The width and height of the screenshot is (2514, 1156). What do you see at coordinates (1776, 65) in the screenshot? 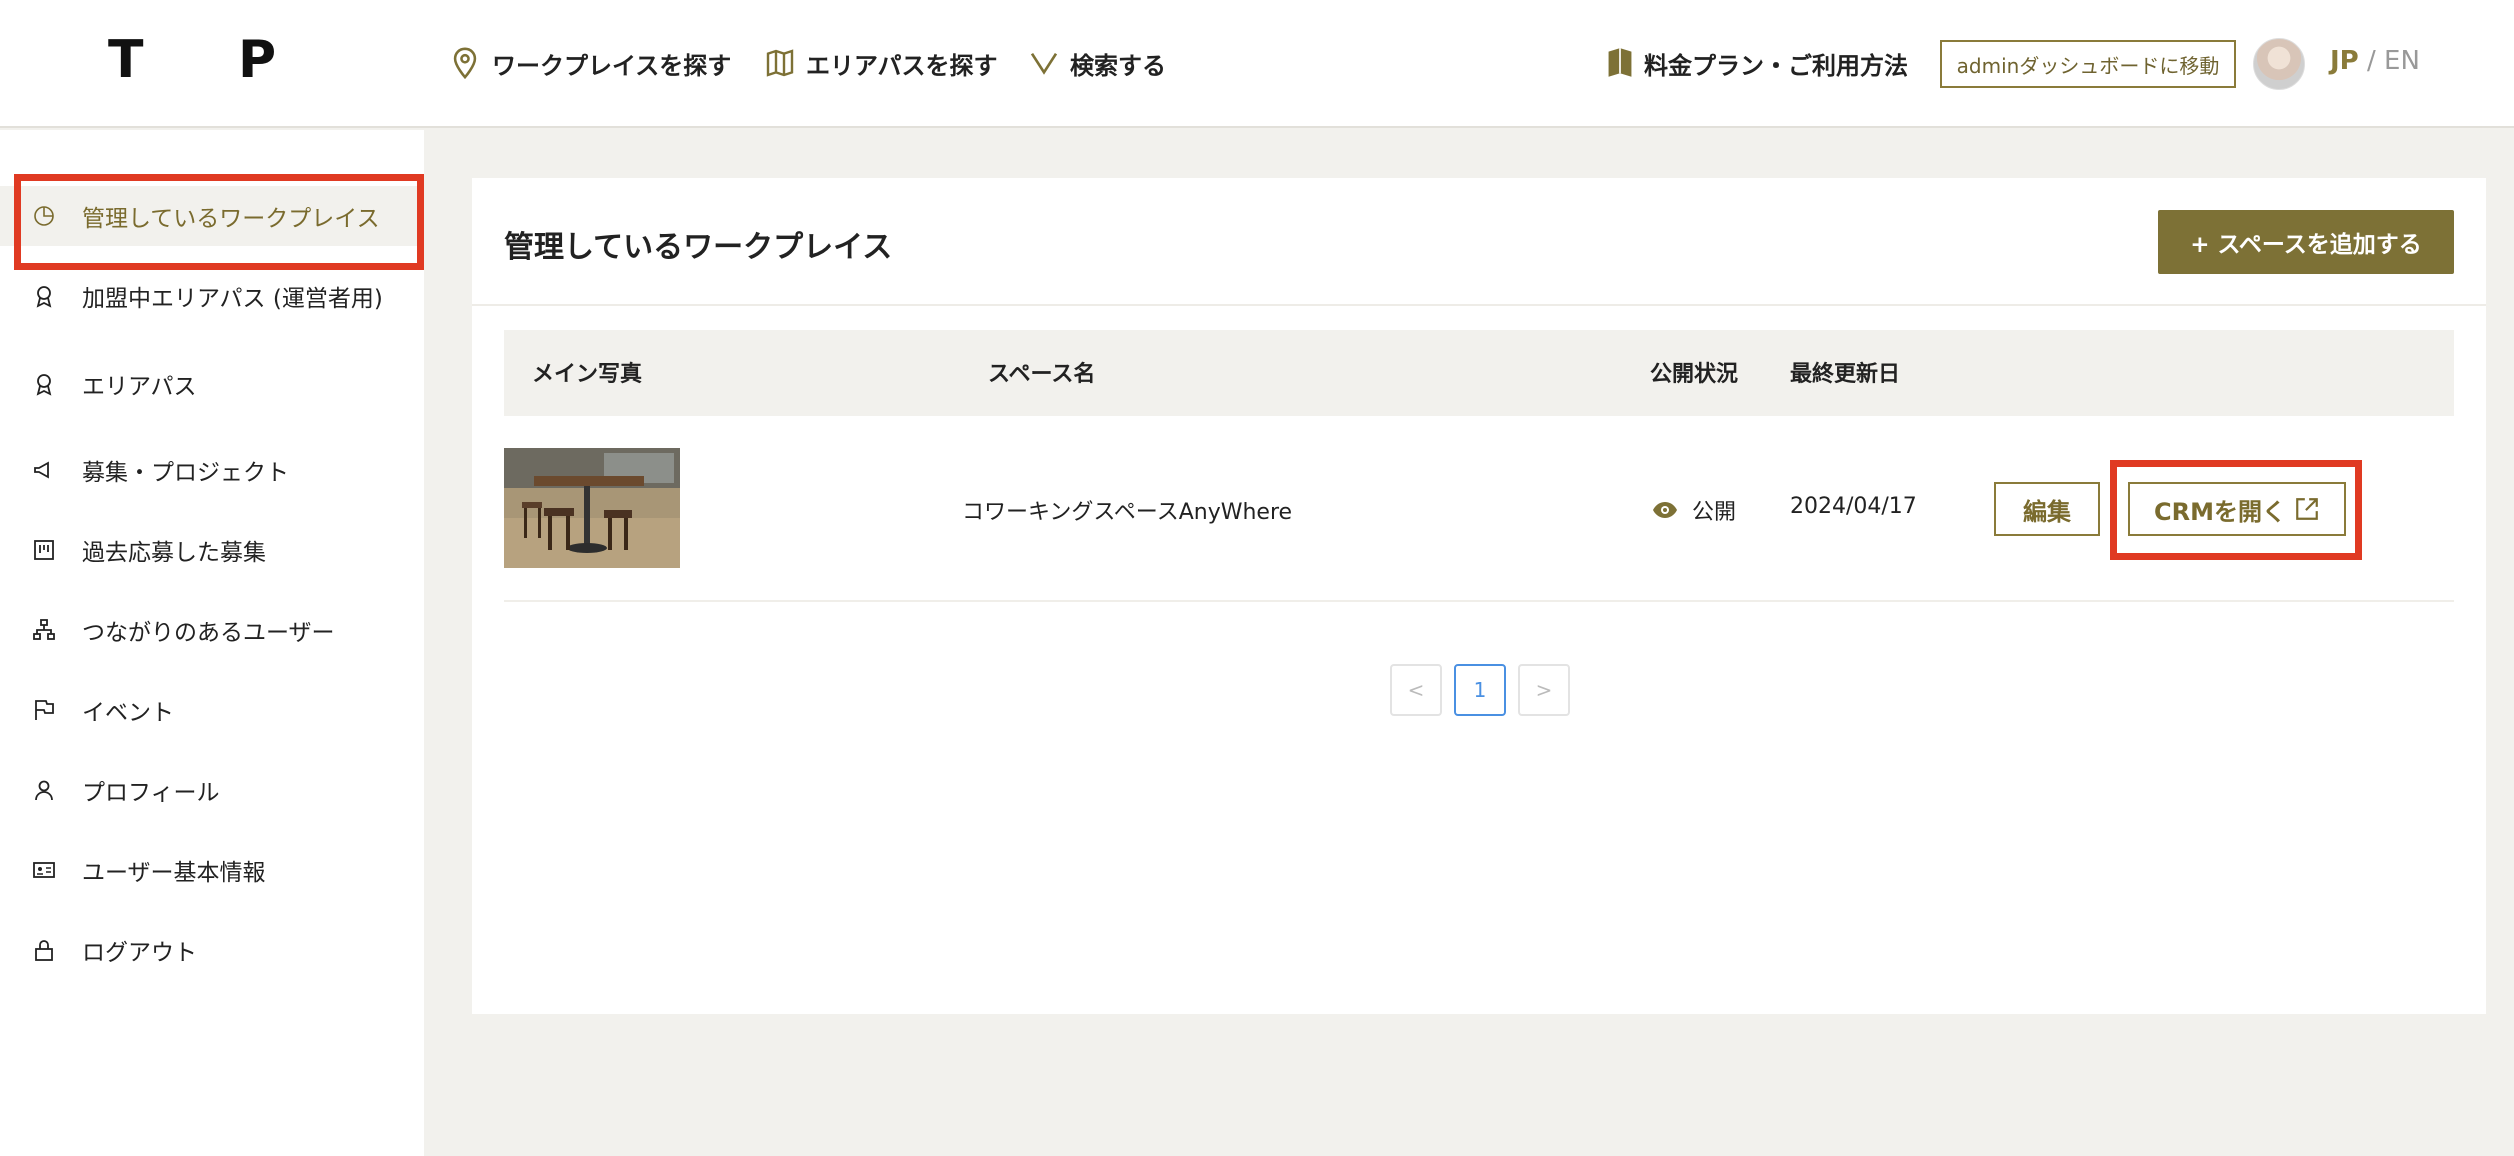
I see `nav-pricing-label: 料金プラン・ご利用方法` at bounding box center [1776, 65].